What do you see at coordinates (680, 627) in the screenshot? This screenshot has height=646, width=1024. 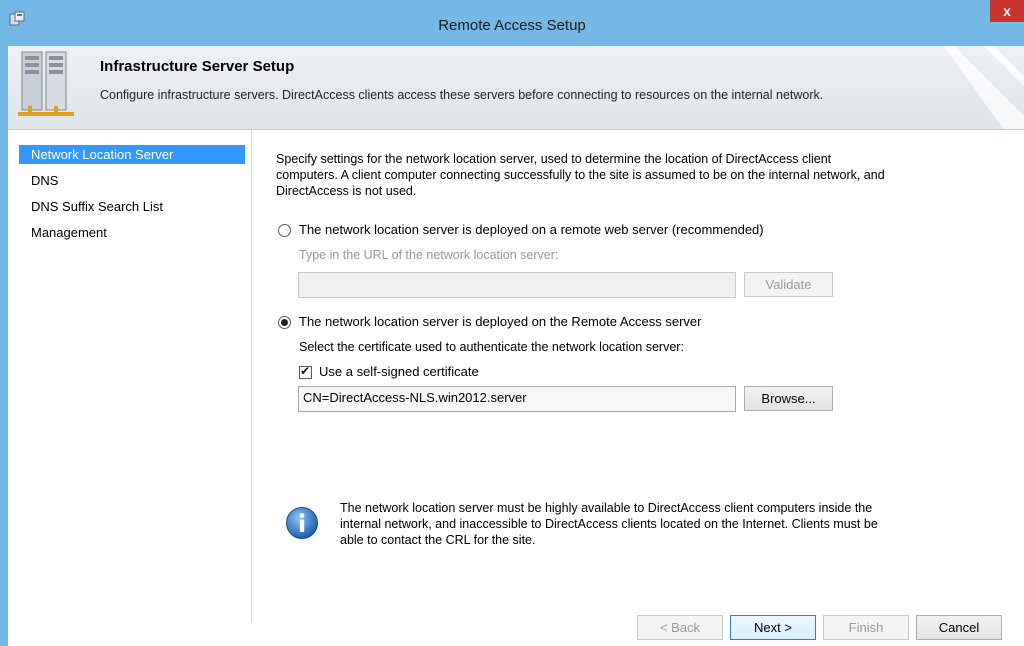 I see `back-button: < Back` at bounding box center [680, 627].